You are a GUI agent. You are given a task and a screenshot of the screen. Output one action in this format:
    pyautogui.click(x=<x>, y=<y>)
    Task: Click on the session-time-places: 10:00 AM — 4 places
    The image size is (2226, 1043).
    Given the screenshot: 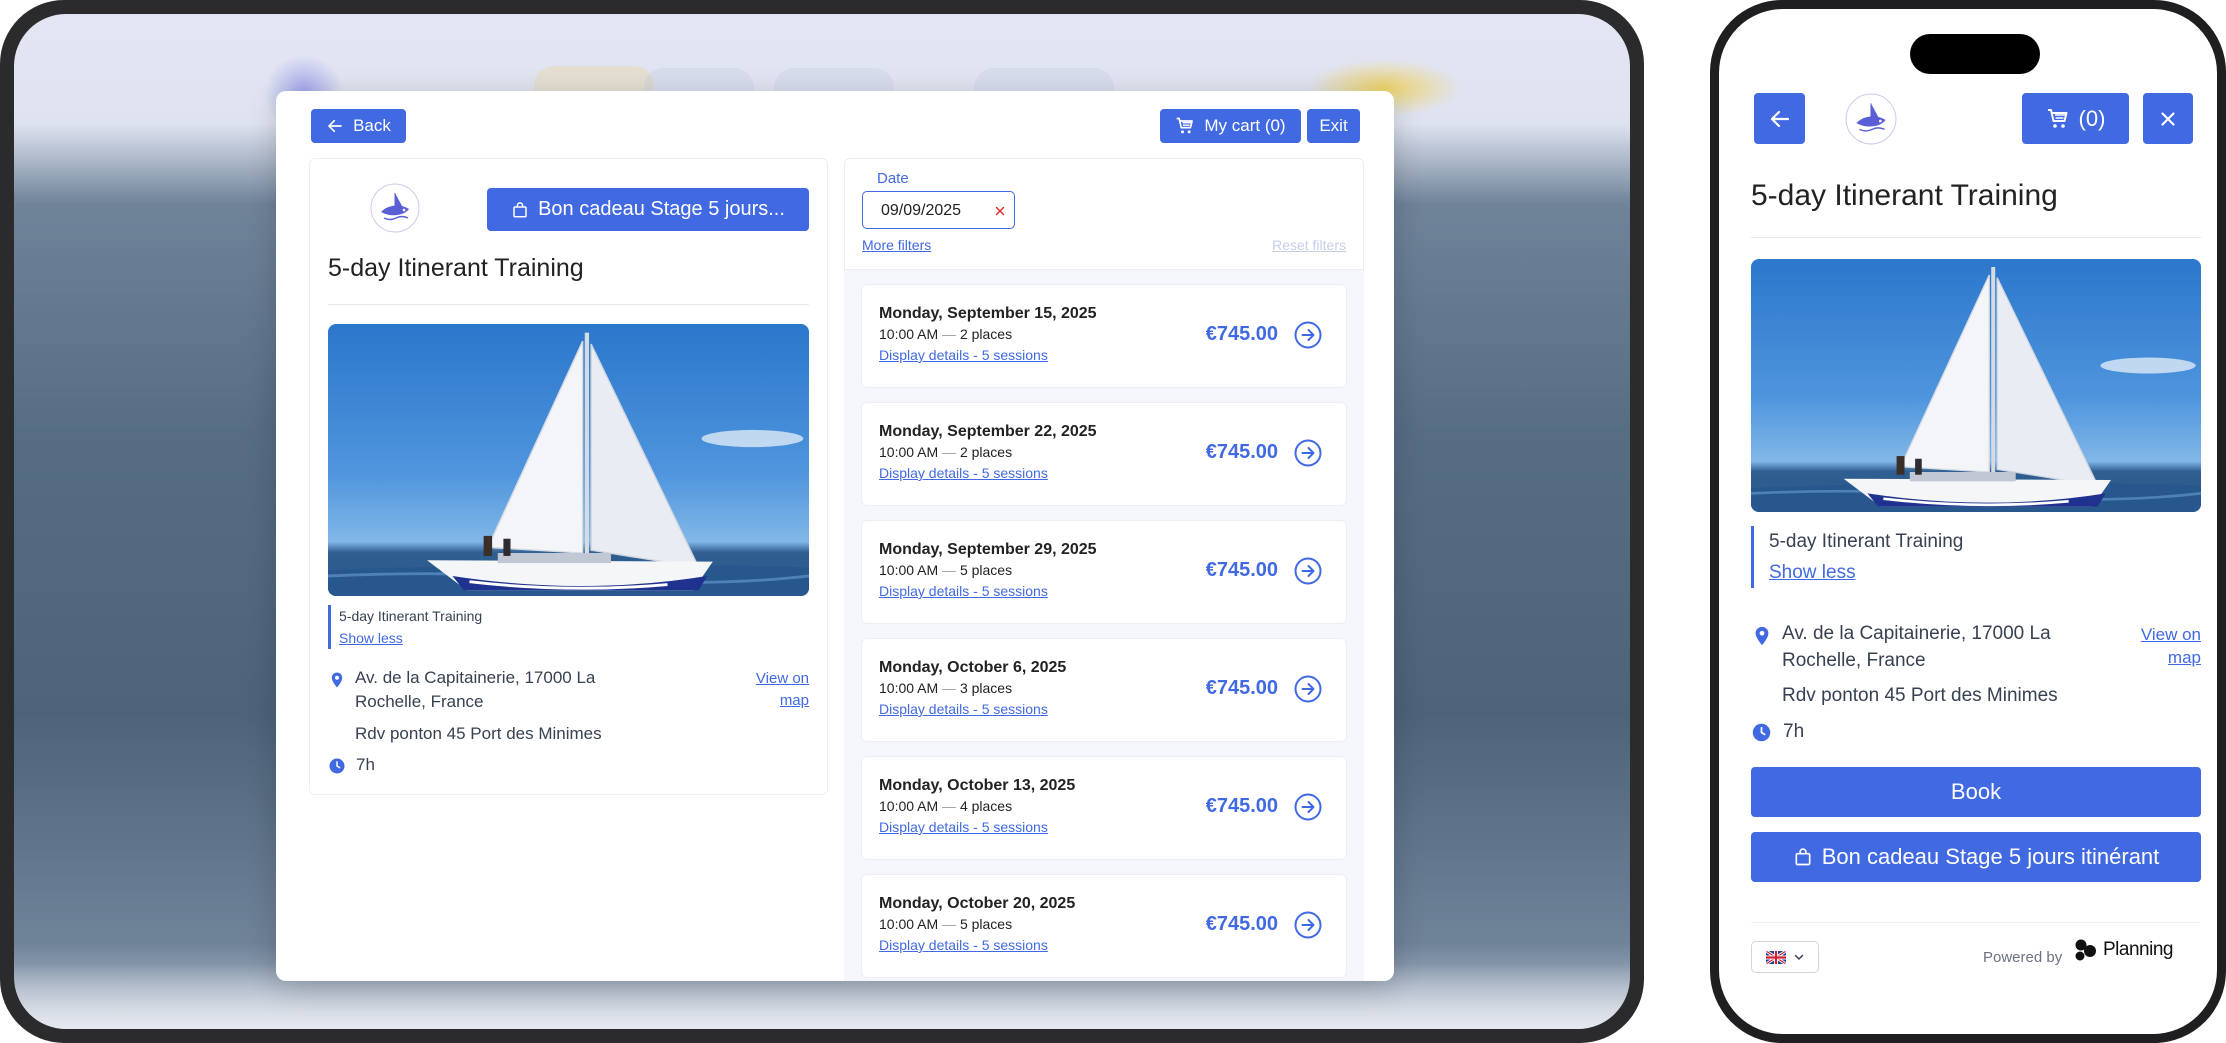 What is the action you would take?
    pyautogui.click(x=946, y=806)
    